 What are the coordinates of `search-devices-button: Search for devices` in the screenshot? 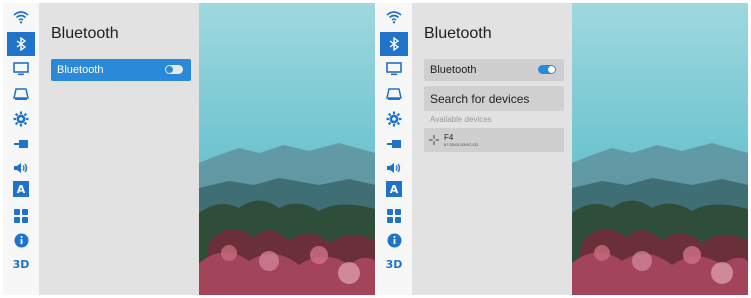 It's located at (494, 98).